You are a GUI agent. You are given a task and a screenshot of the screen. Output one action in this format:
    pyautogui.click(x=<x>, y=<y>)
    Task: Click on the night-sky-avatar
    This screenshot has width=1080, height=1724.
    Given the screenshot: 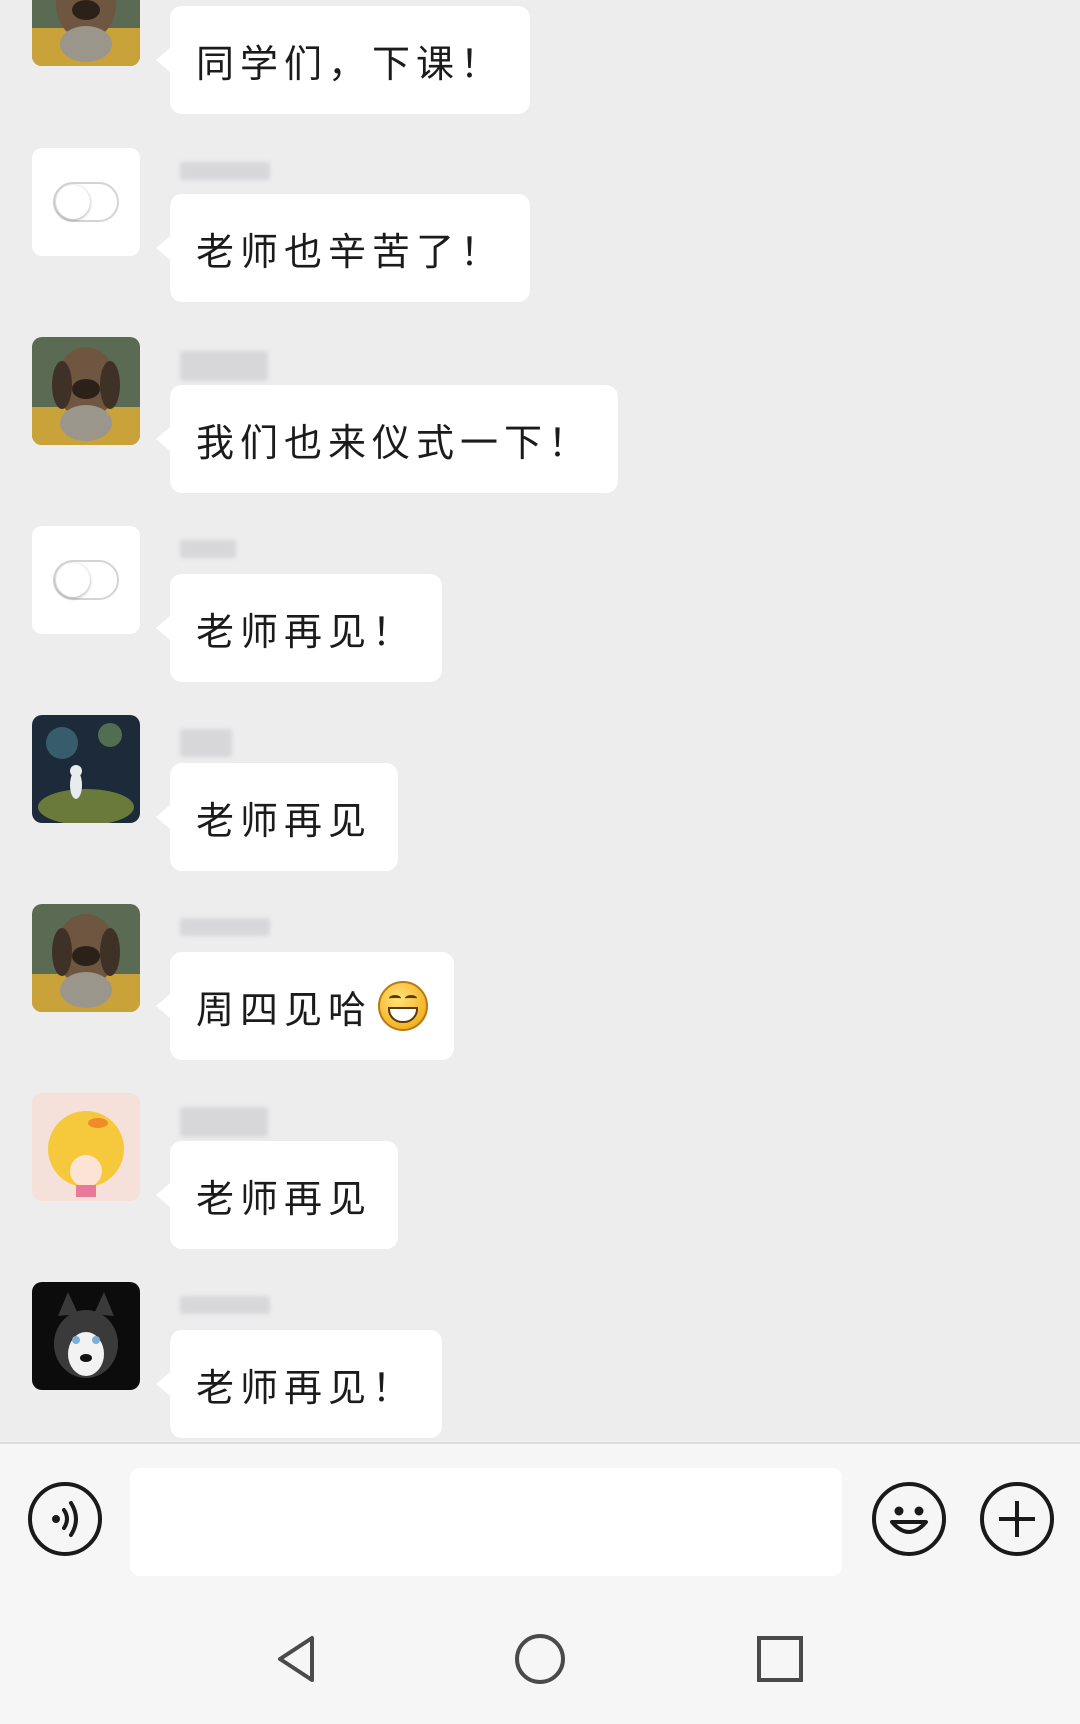 What is the action you would take?
    pyautogui.click(x=86, y=769)
    